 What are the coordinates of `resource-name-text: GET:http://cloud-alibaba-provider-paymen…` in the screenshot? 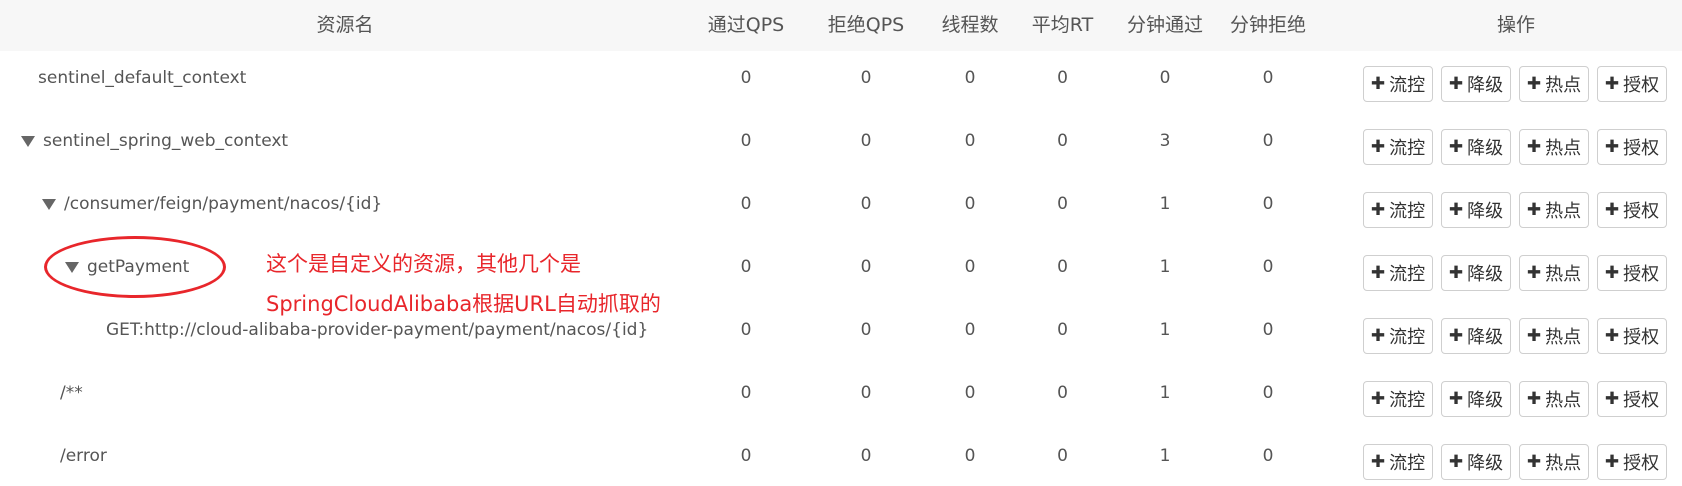 It's located at (377, 330).